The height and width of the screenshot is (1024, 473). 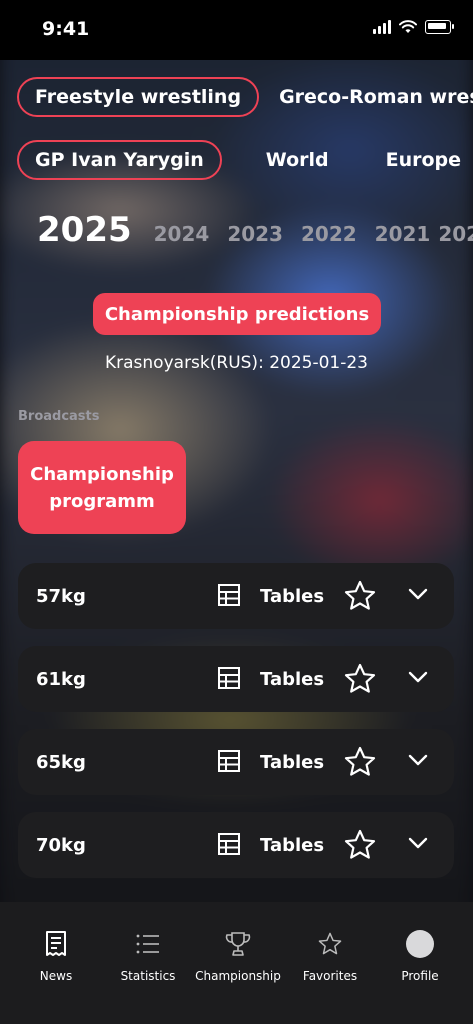 I want to click on year-2022: 2022, so click(x=329, y=234).